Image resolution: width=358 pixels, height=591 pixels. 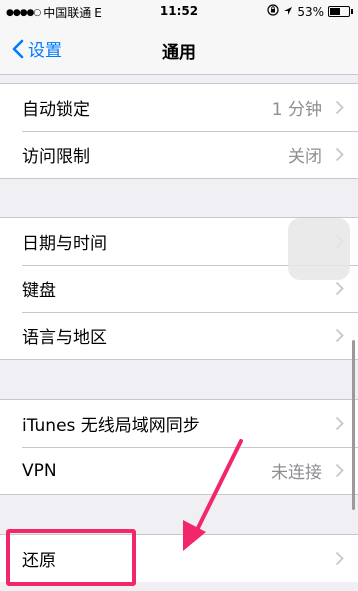 I want to click on row-label: 语言与地区, so click(x=64, y=338).